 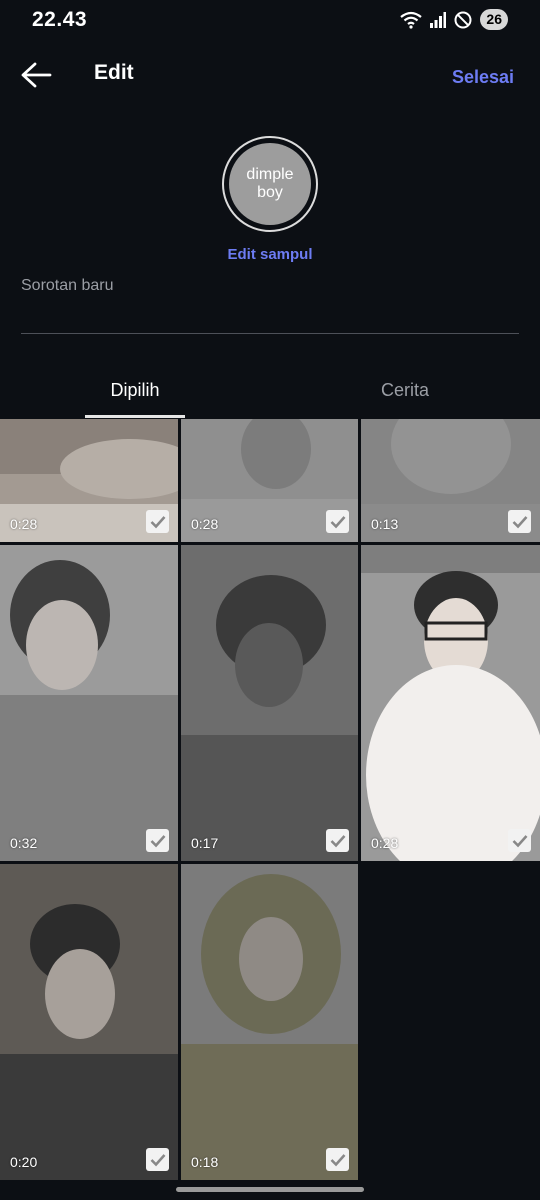 I want to click on highlight-cover-ring: dimple boy, so click(x=270, y=184).